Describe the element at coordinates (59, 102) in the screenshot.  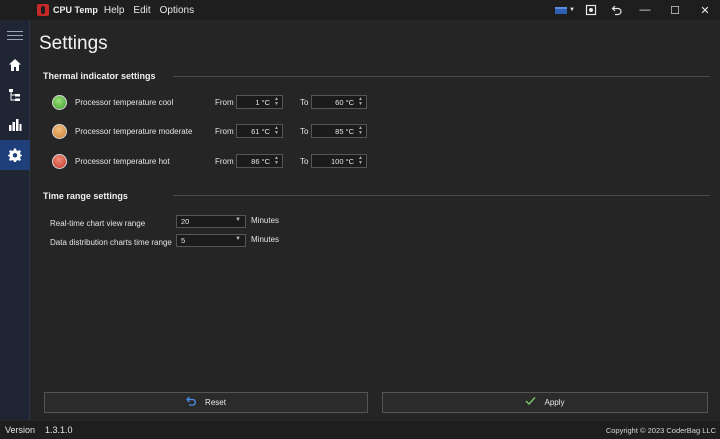
I see `status-green-icon` at that location.